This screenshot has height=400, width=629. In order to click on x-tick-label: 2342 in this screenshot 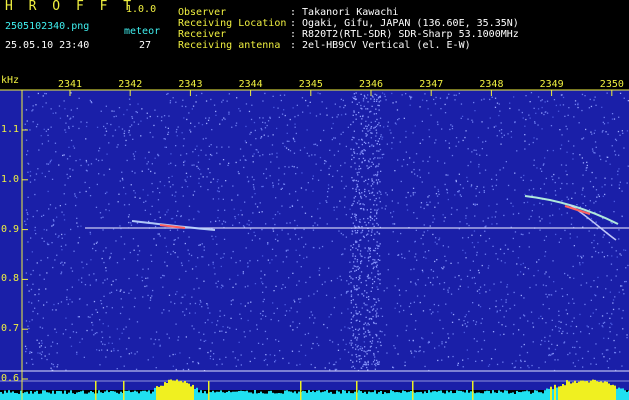, I will do `click(130, 84)`.